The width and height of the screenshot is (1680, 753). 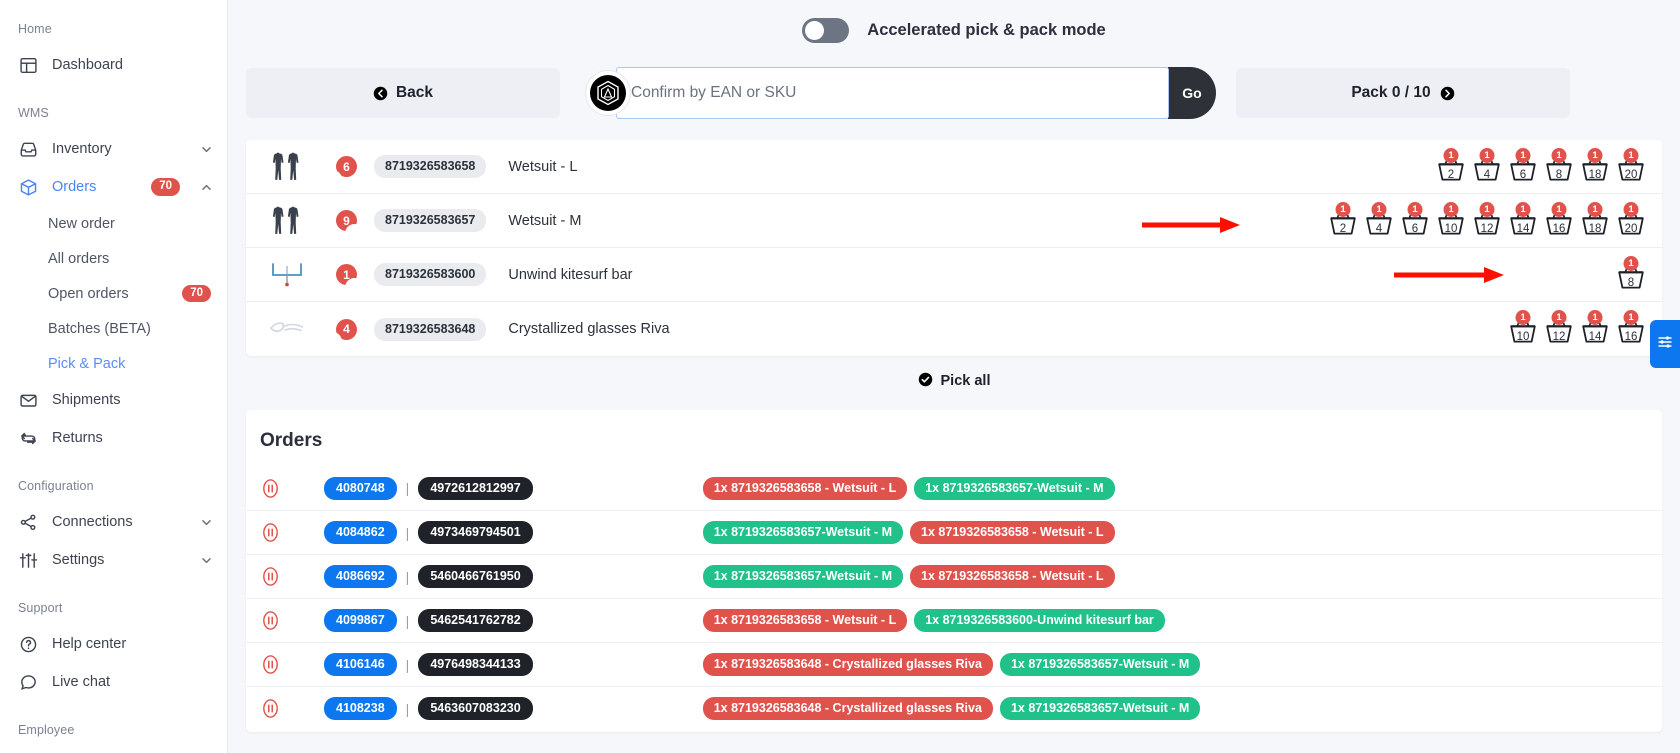 What do you see at coordinates (287, 329) in the screenshot?
I see `glasses-icon` at bounding box center [287, 329].